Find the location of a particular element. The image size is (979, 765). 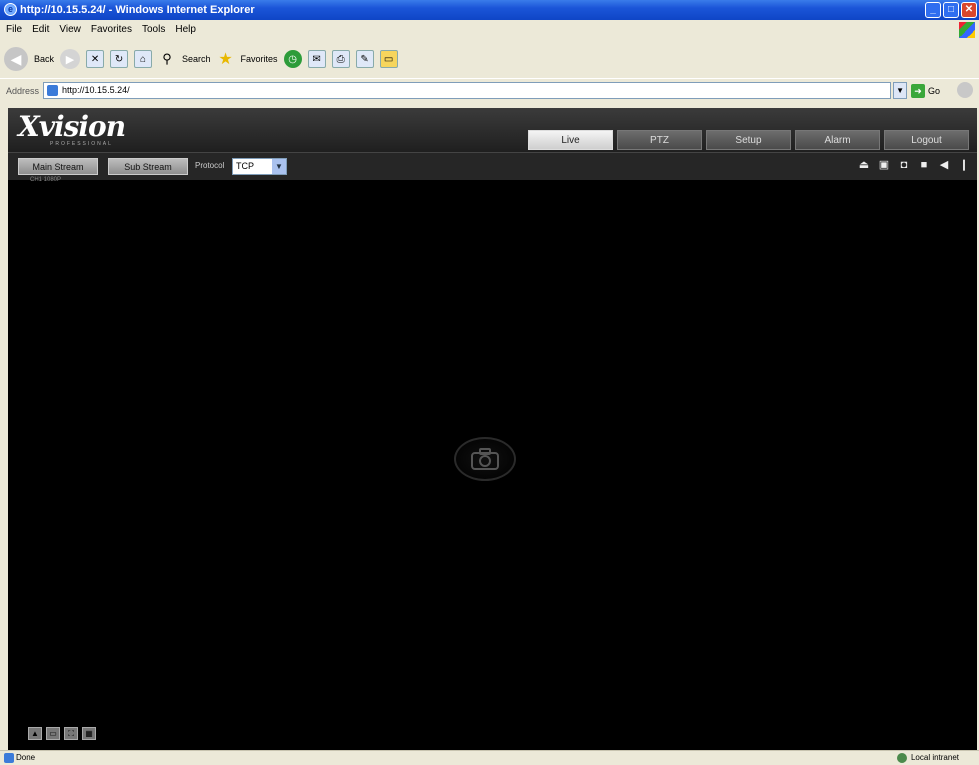

maximize-icon: □ is located at coordinates (951, 10).